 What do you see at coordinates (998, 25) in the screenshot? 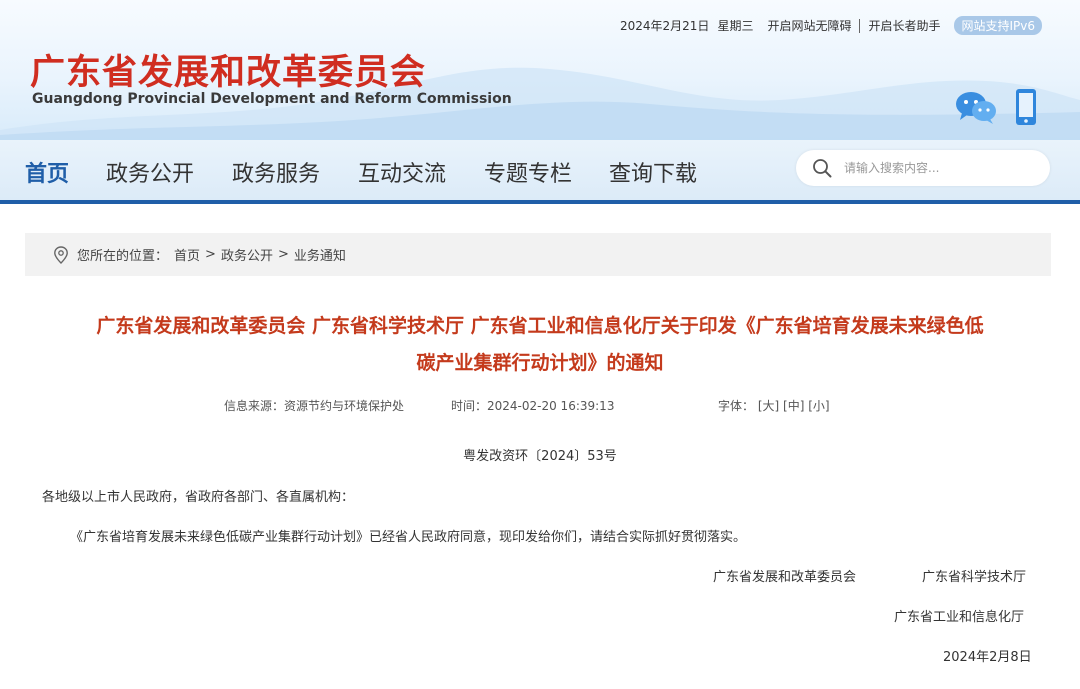
I see `ipv6-badge: 网站支持IPv6` at bounding box center [998, 25].